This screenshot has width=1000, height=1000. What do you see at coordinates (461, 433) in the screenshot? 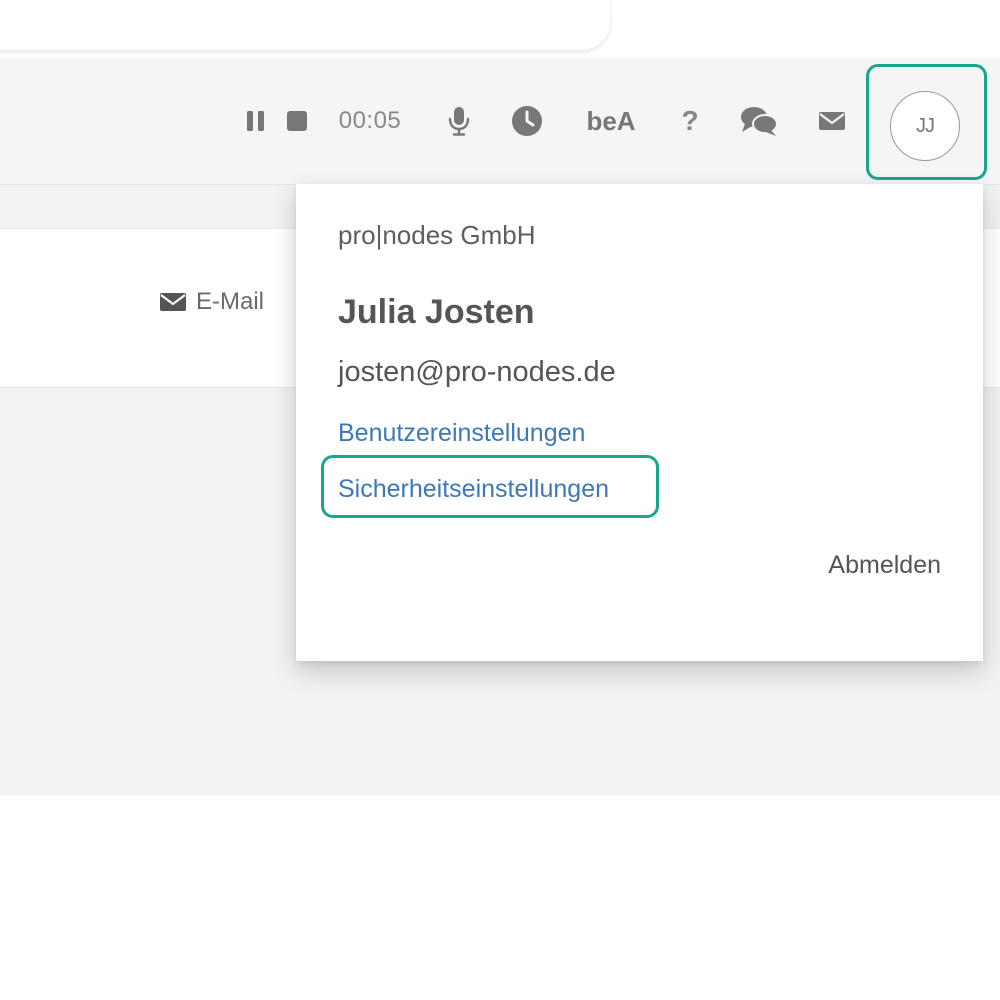
I see `user-settings-link: Benutzereinstellungen` at bounding box center [461, 433].